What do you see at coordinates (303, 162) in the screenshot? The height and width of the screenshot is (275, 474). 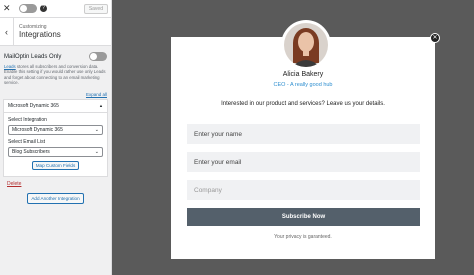 I see `email-field` at bounding box center [303, 162].